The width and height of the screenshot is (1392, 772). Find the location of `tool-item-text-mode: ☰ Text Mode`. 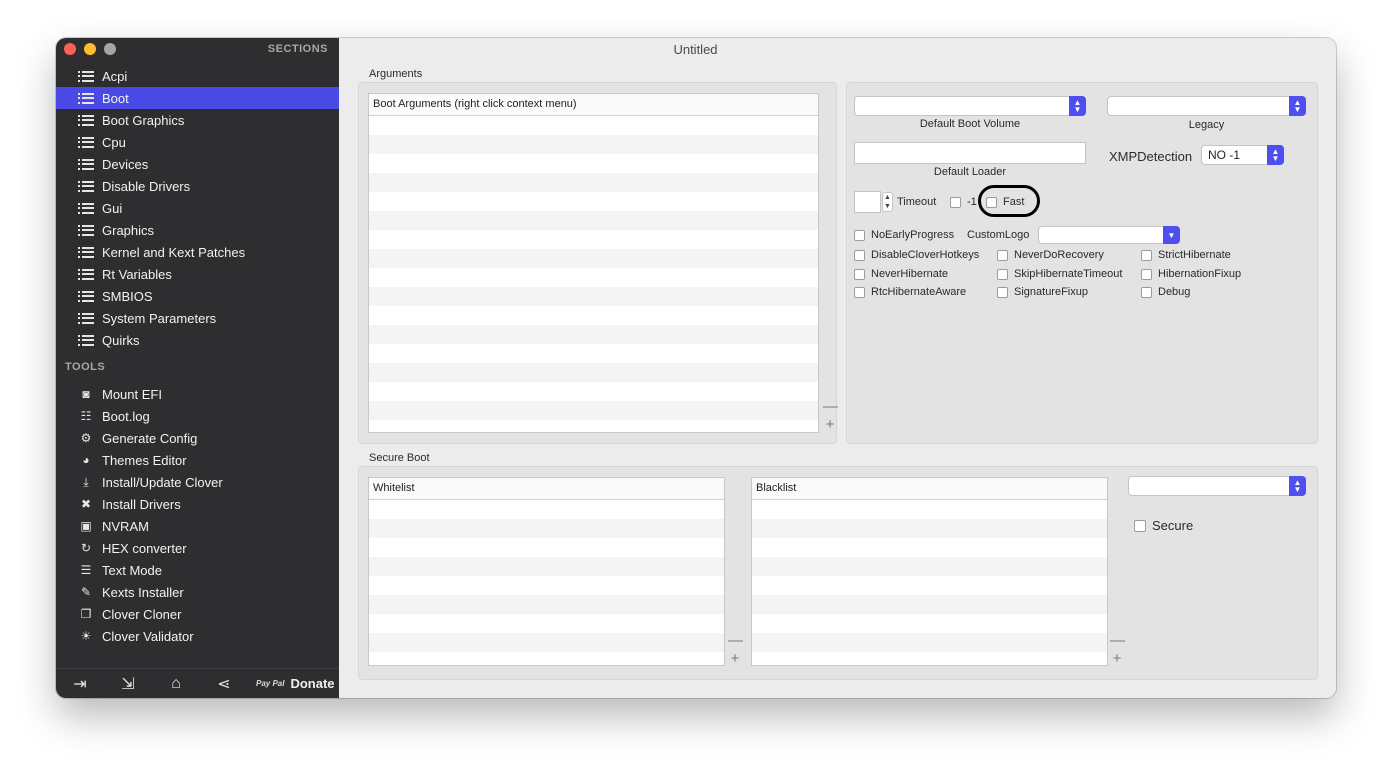

tool-item-text-mode: ☰ Text Mode is located at coordinates (197, 570).